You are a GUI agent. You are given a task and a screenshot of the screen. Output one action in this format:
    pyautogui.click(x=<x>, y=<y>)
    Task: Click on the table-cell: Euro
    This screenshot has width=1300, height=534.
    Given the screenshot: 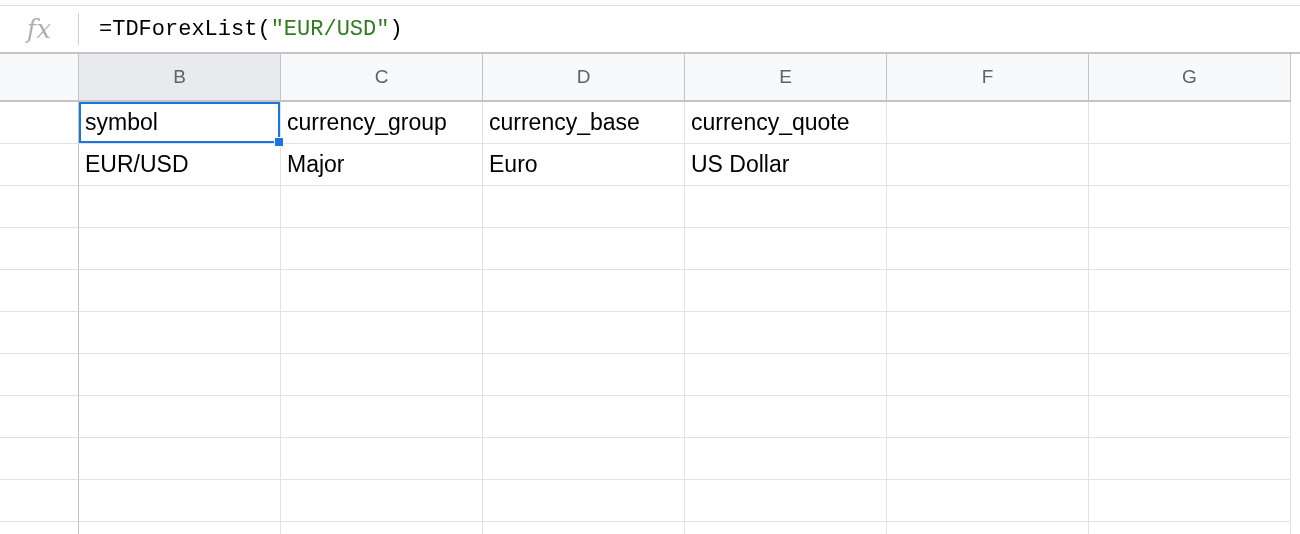 What is the action you would take?
    pyautogui.click(x=584, y=165)
    